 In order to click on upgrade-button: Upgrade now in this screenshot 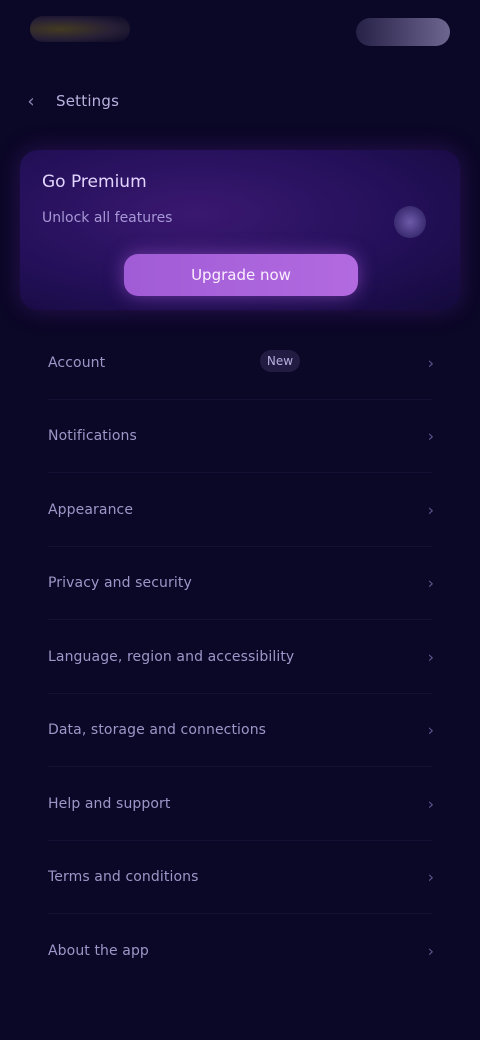, I will do `click(241, 275)`.